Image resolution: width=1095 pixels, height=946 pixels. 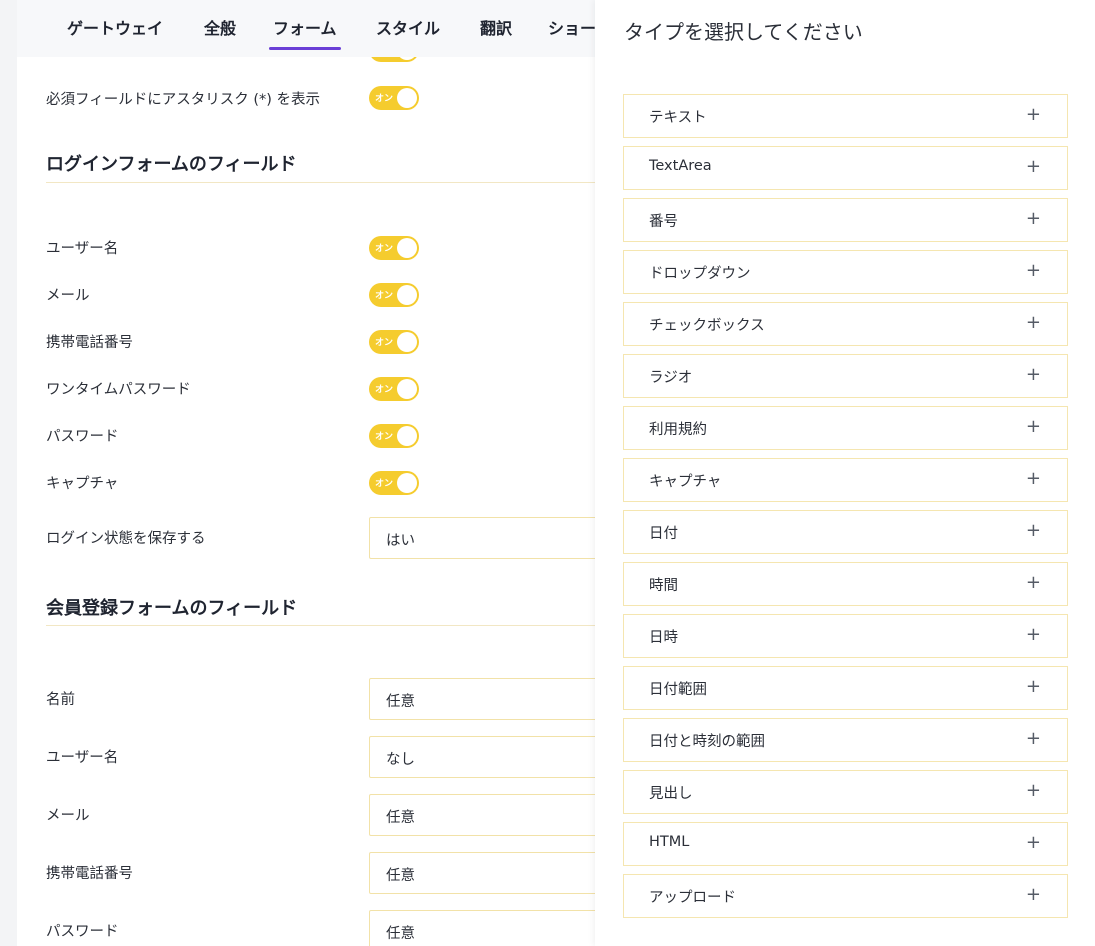 I want to click on login-field-label: 携帯電話番号, so click(x=89, y=343).